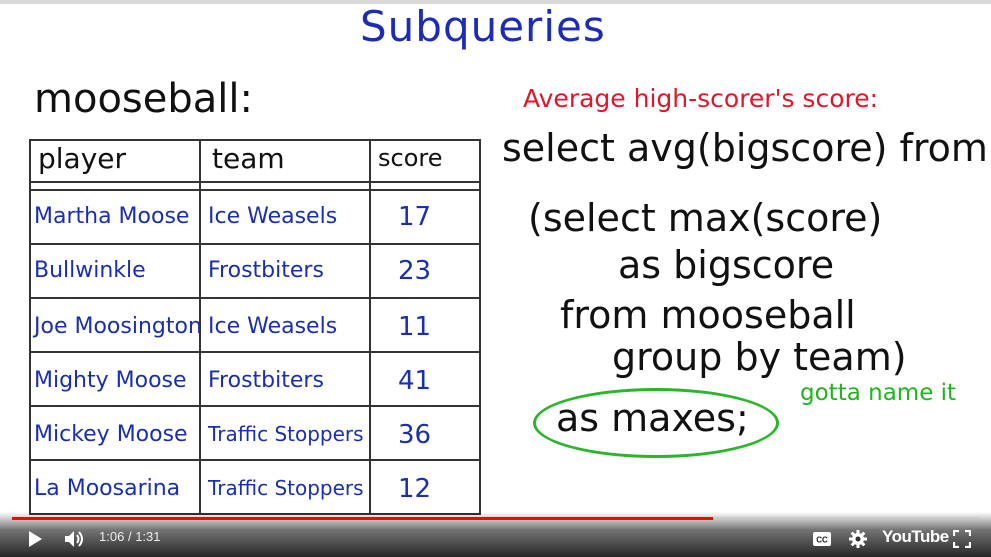 This screenshot has width=991, height=557. Describe the element at coordinates (483, 26) in the screenshot. I see `slide-title: Subqueries` at that location.